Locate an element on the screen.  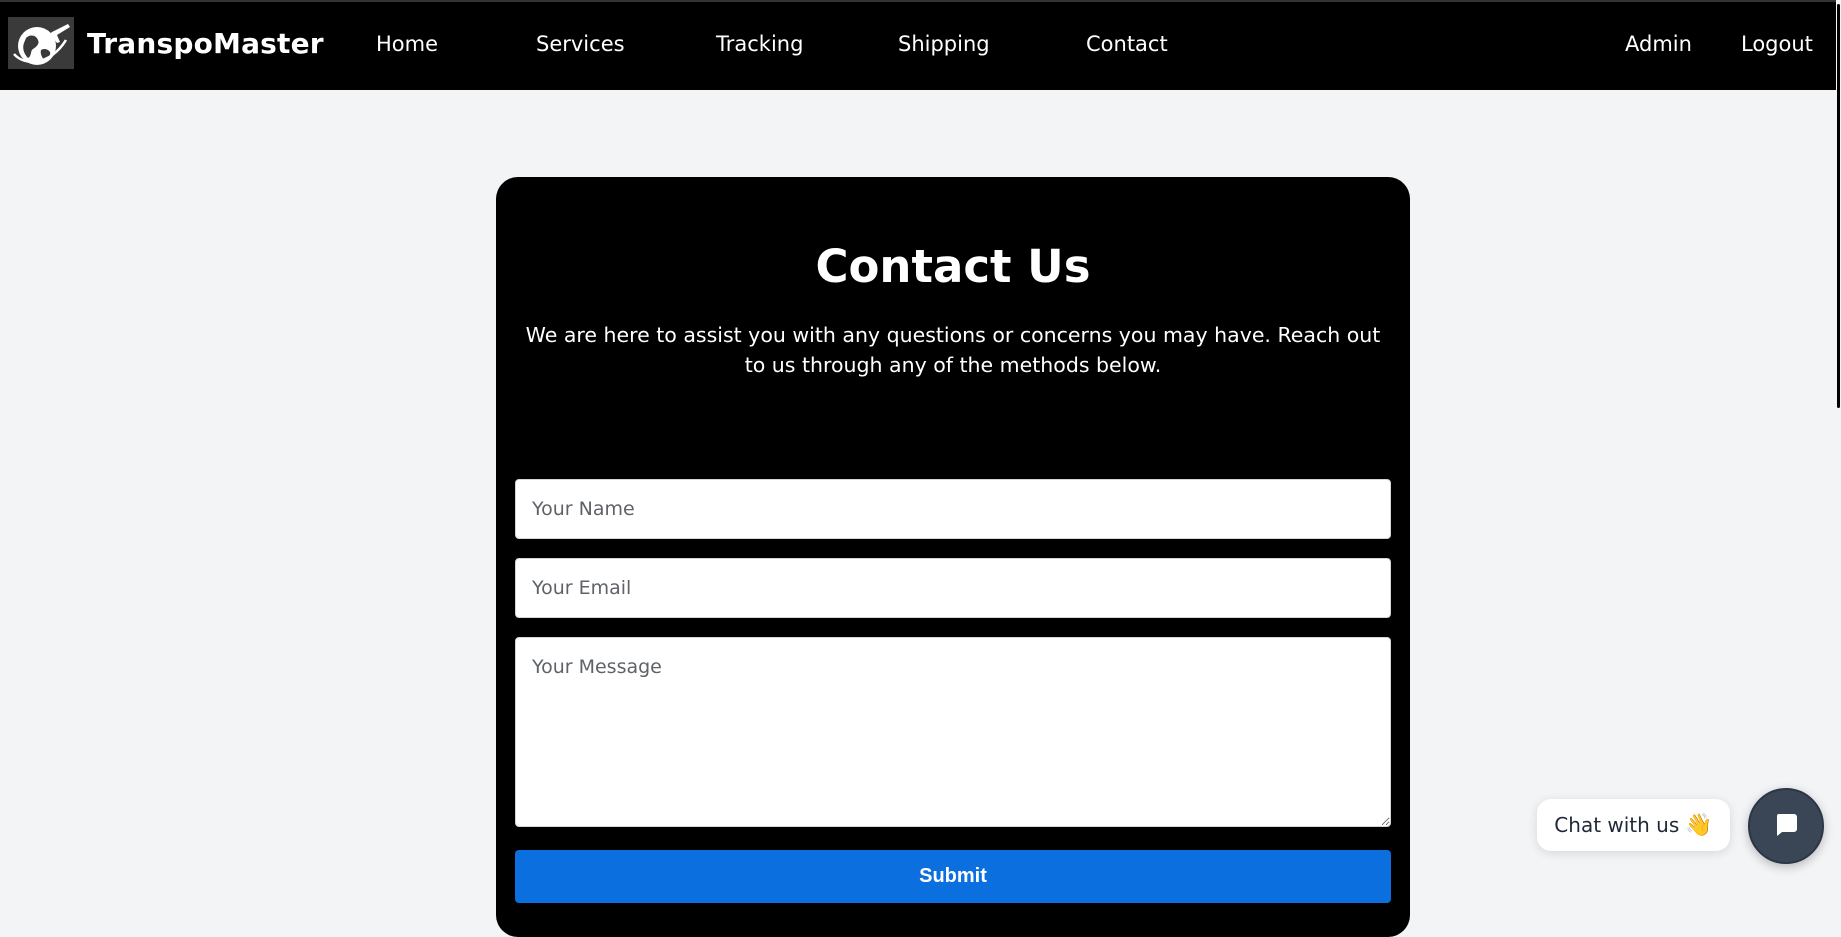
email-field is located at coordinates (953, 588).